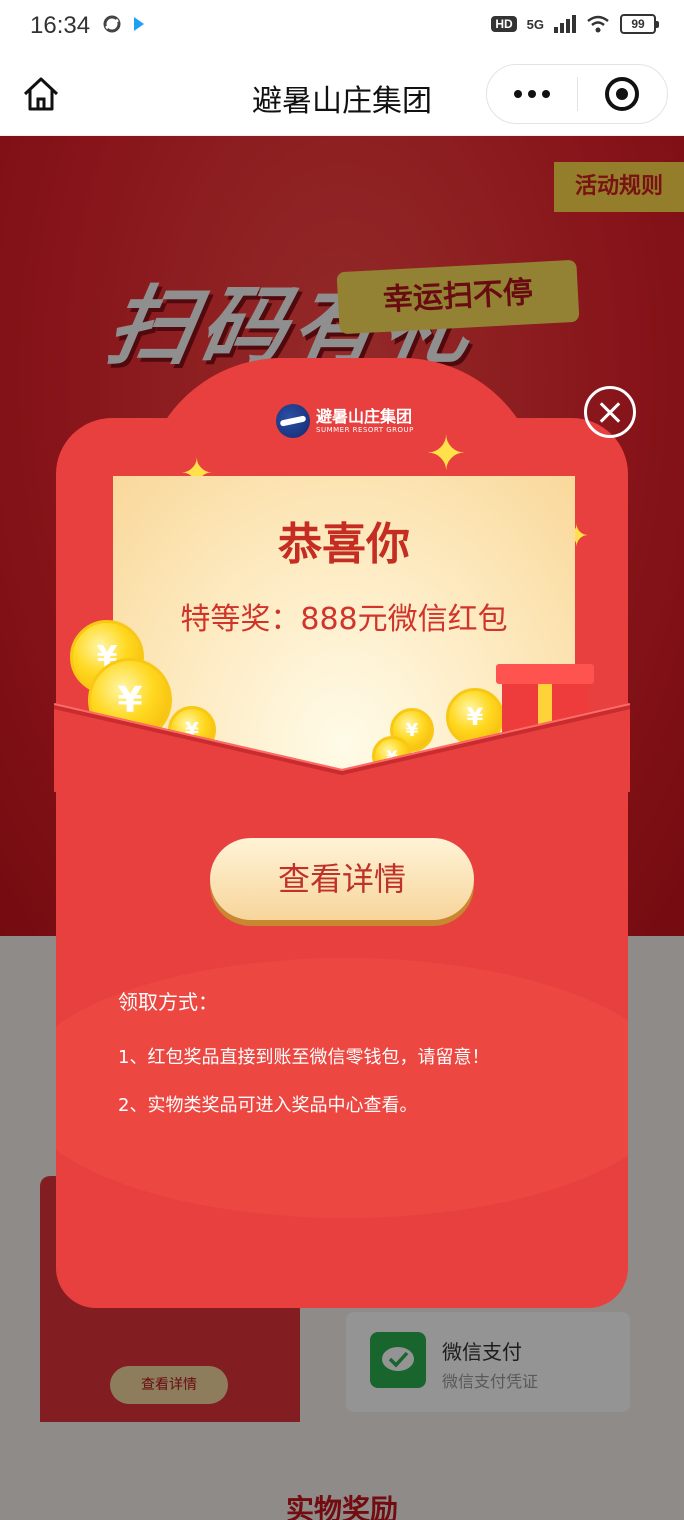 Image resolution: width=684 pixels, height=1520 pixels. Describe the element at coordinates (60, 25) in the screenshot. I see `status-time: 16:34` at that location.